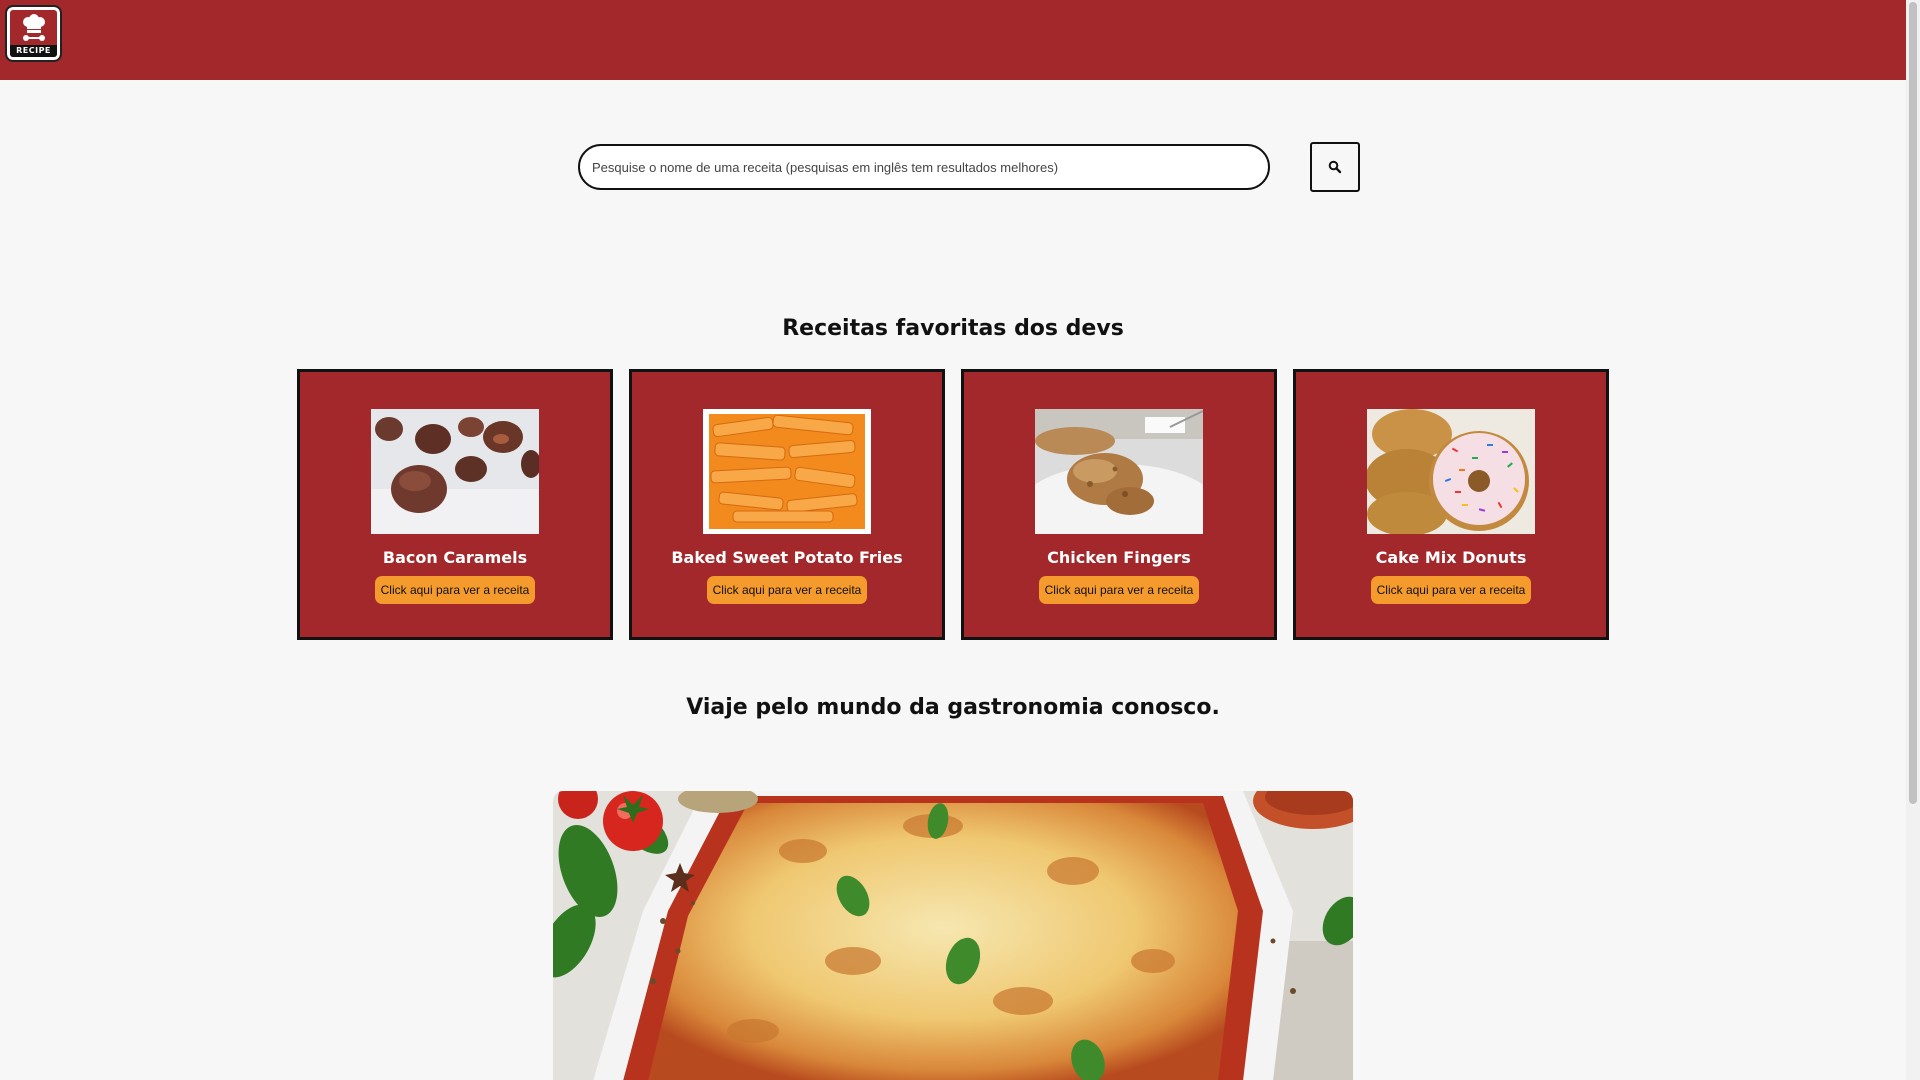 The image size is (1920, 1080). Describe the element at coordinates (1913, 403) in the screenshot. I see `scrollbar-thumb` at that location.